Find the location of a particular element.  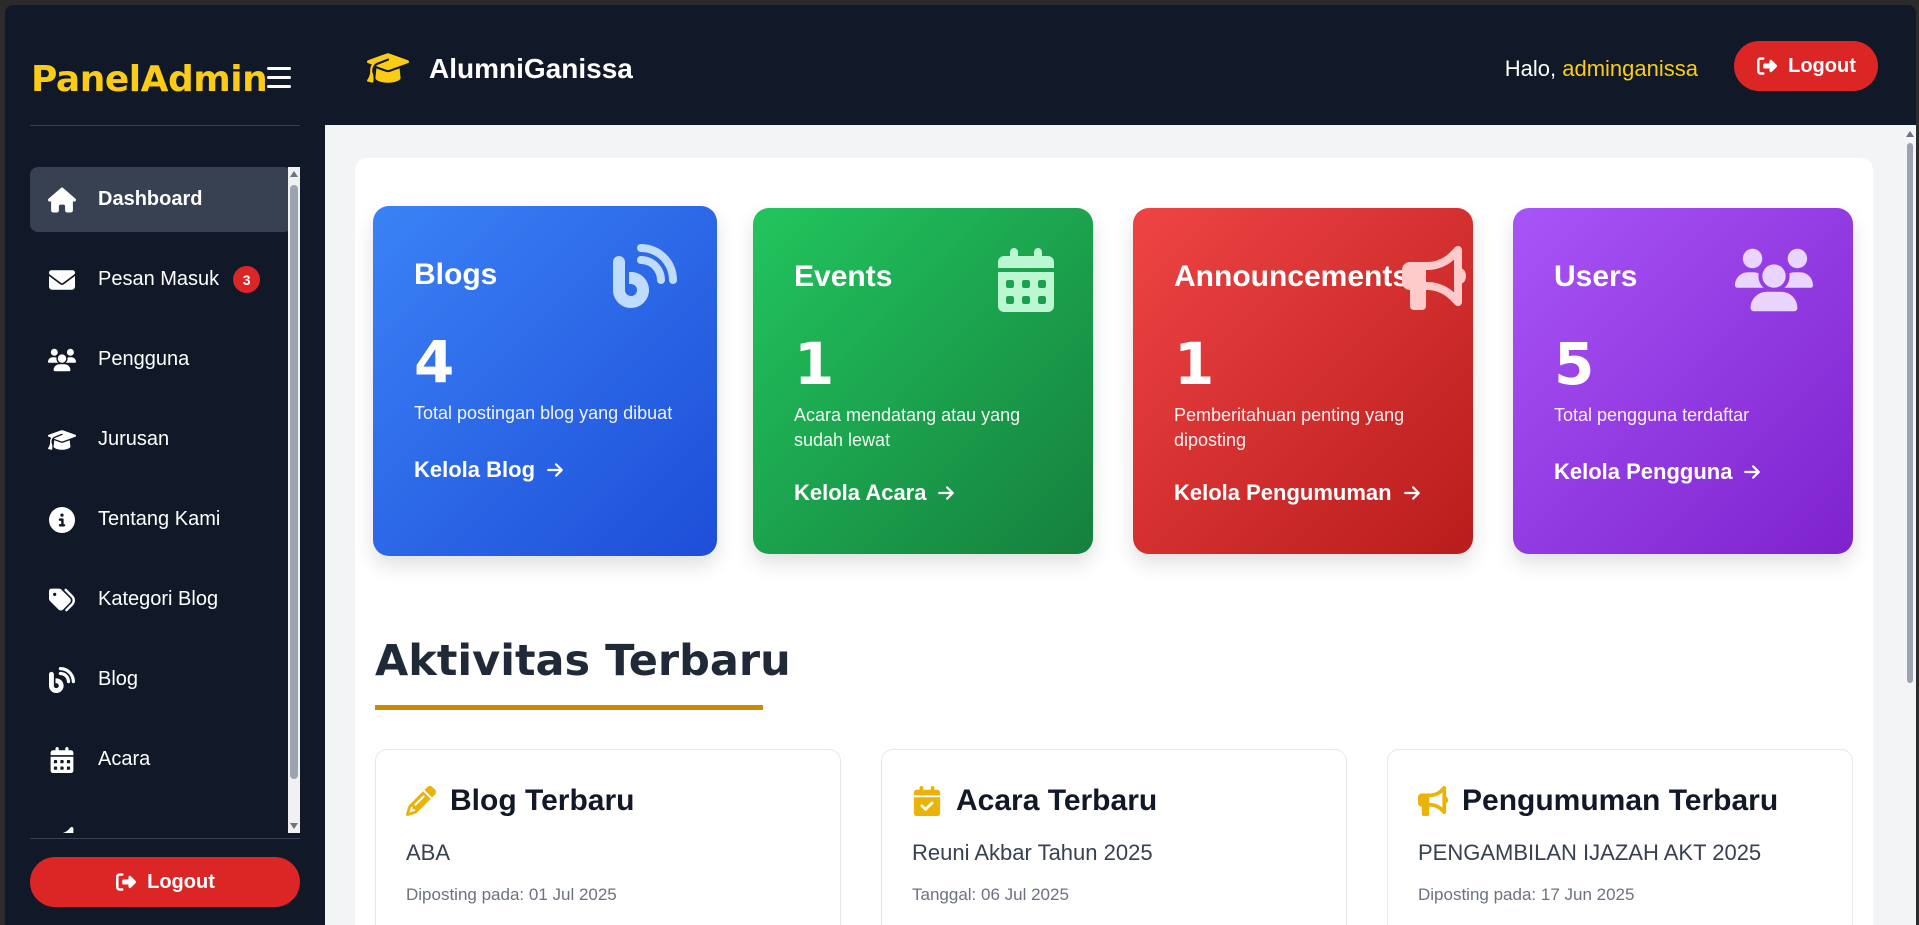

stat-card-description: Total postingan blog yang dibuat is located at coordinates (543, 413).